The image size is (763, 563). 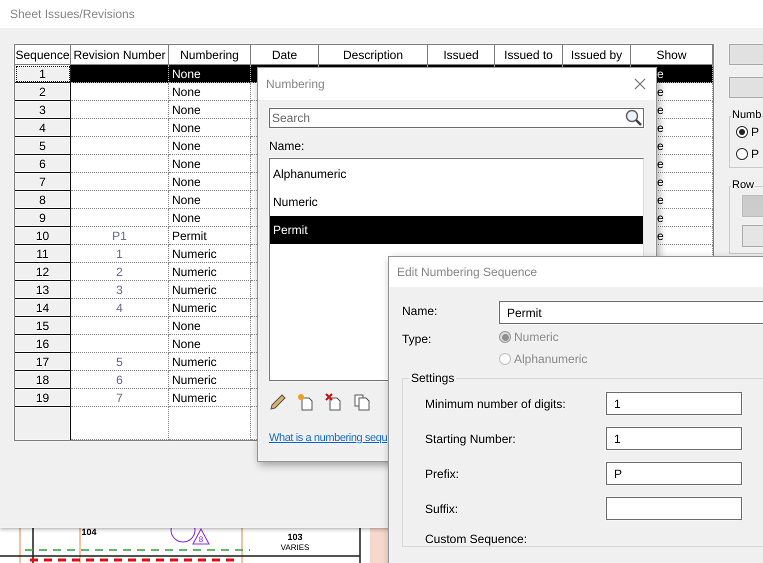 I want to click on tag-label: 8, so click(x=201, y=539).